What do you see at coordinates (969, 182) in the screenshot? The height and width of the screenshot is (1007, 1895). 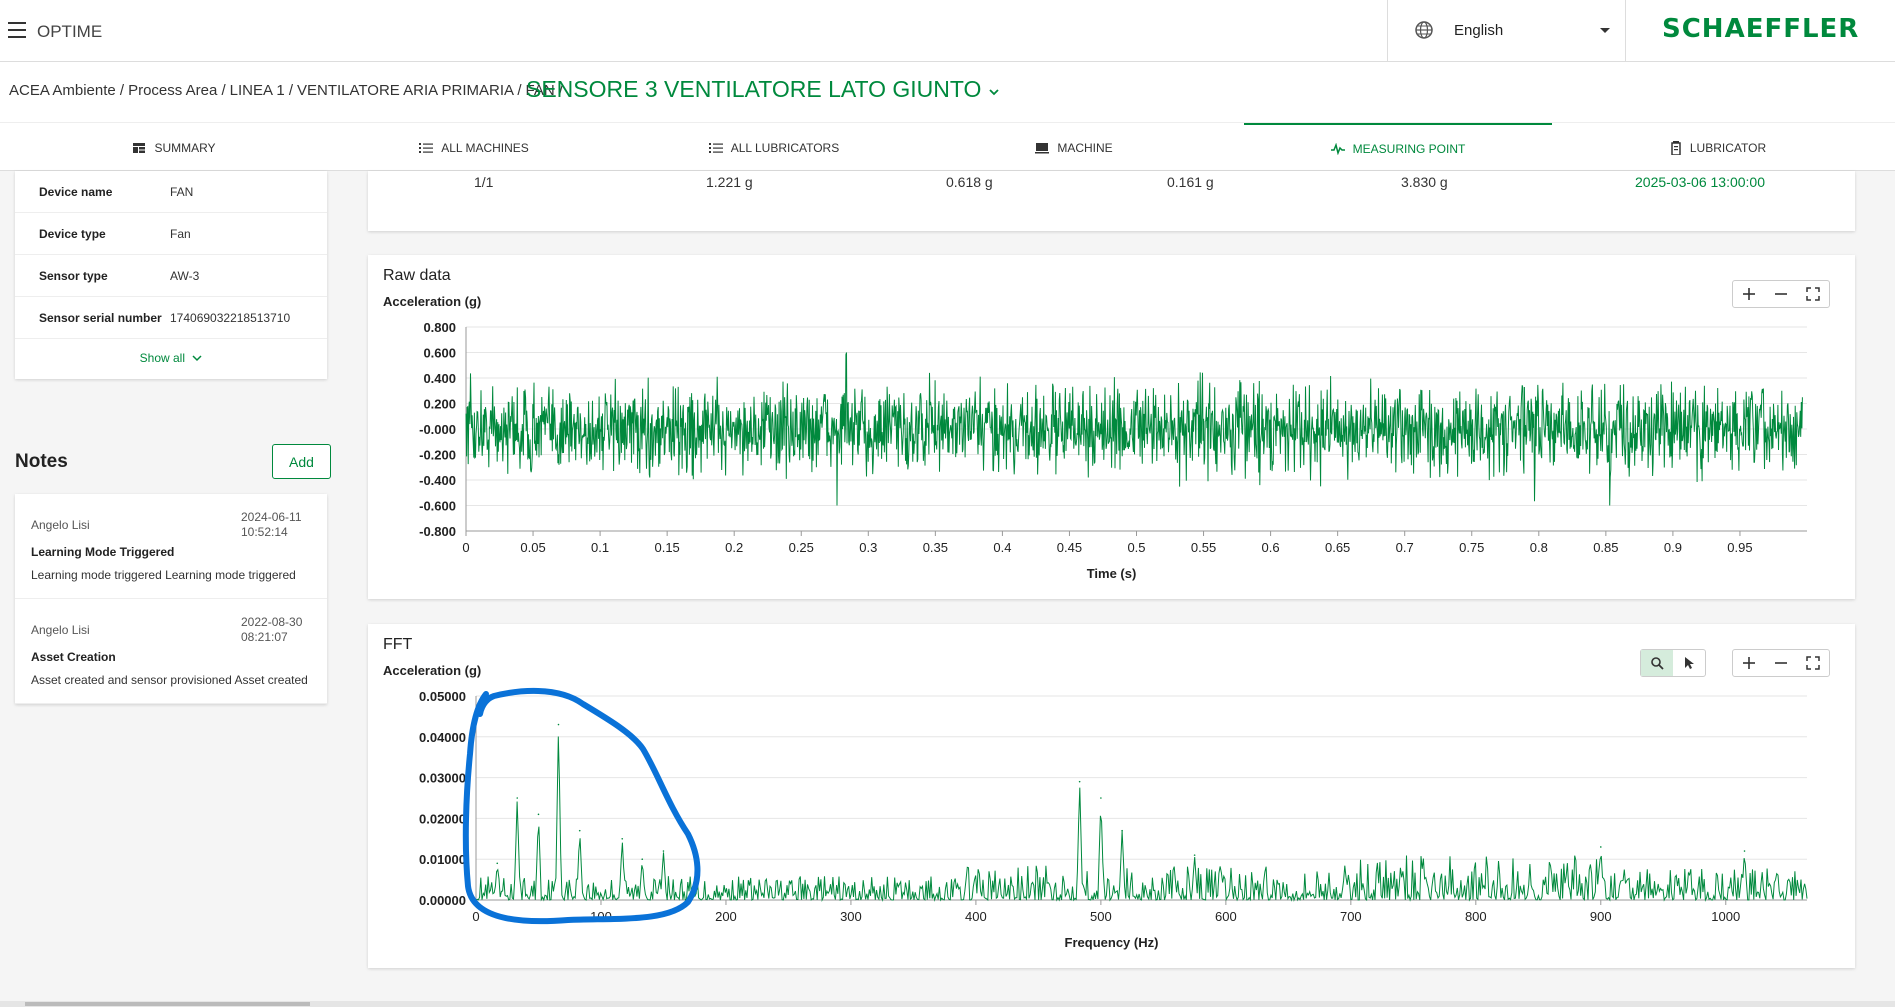 I see `table-cell: 0.618 g` at bounding box center [969, 182].